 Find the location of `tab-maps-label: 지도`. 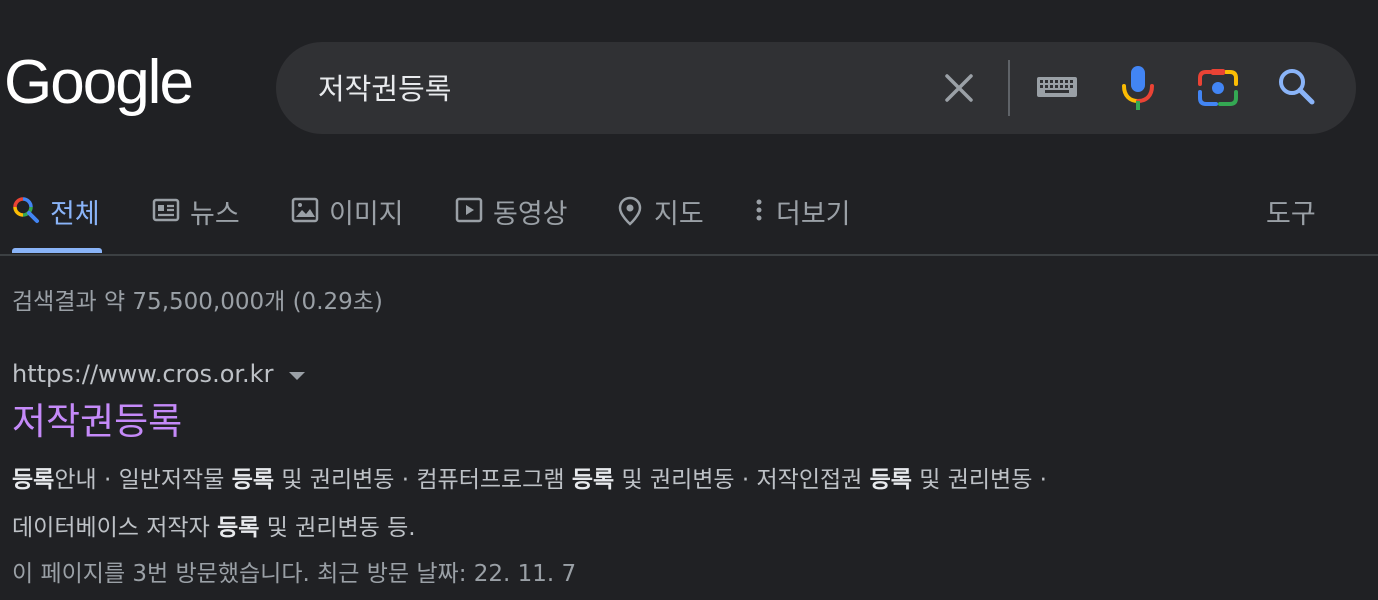

tab-maps-label: 지도 is located at coordinates (679, 214).